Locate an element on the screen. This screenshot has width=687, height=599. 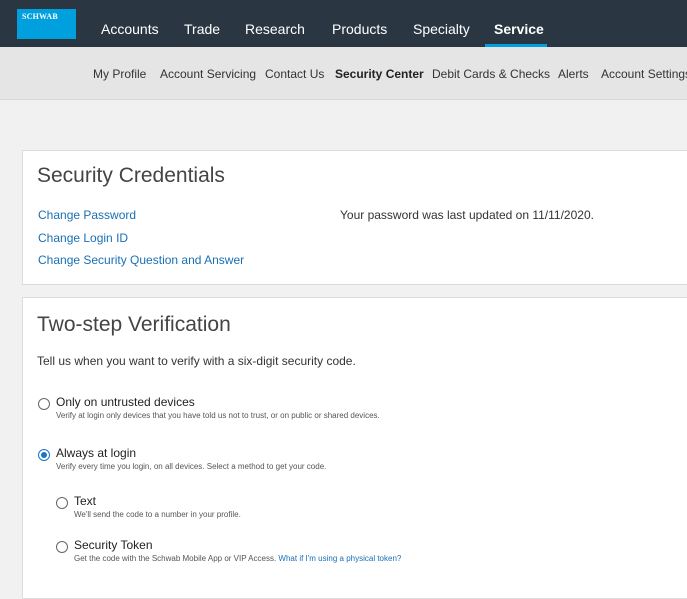
subnav-alerts: Alerts is located at coordinates (573, 74).